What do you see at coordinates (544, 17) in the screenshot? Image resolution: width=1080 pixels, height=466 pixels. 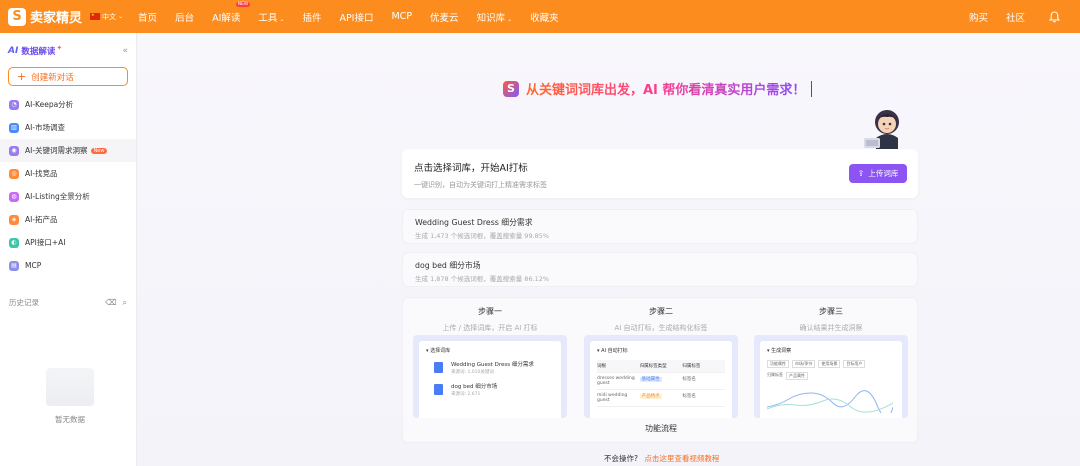 I see `nav-favorites: 收藏夹` at bounding box center [544, 17].